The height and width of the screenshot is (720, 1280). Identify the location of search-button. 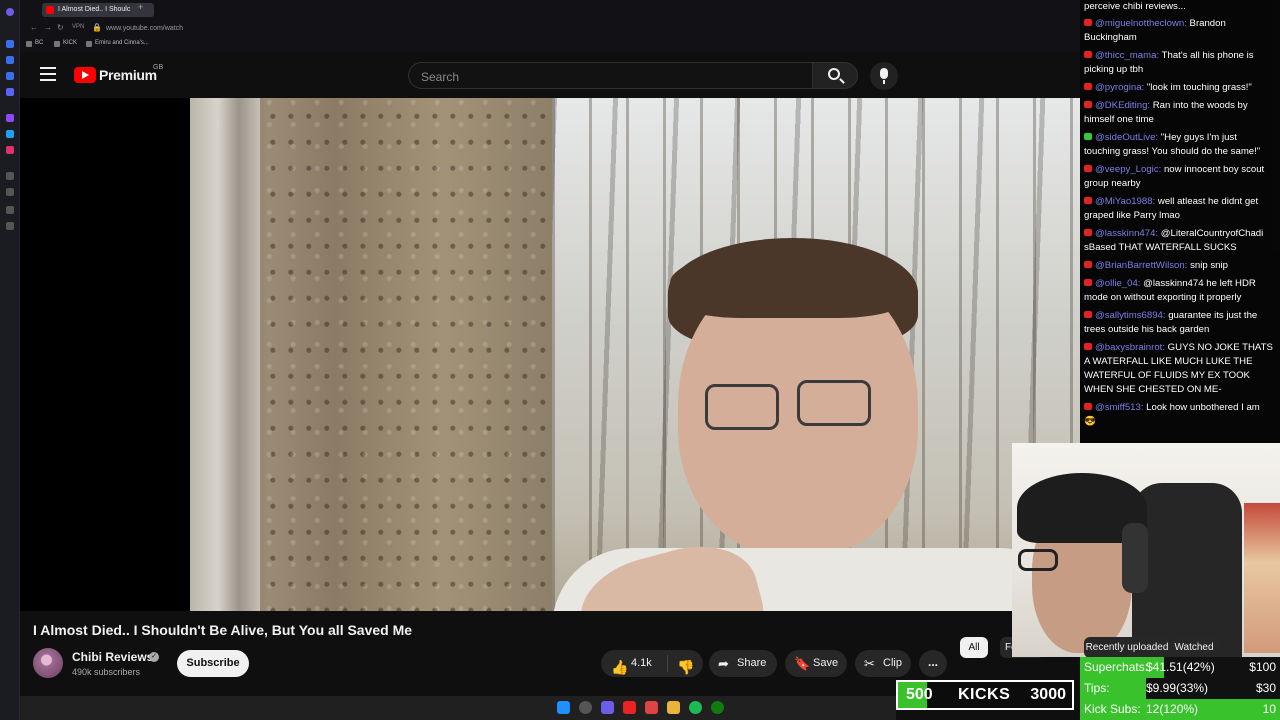
(835, 75).